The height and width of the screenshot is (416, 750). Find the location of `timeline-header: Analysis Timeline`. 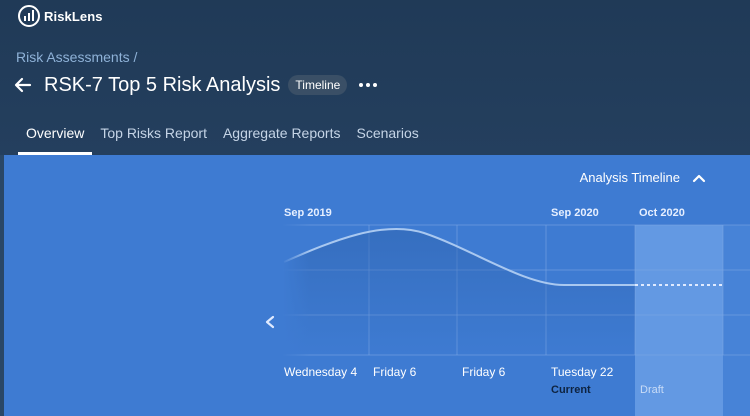

timeline-header: Analysis Timeline is located at coordinates (643, 177).